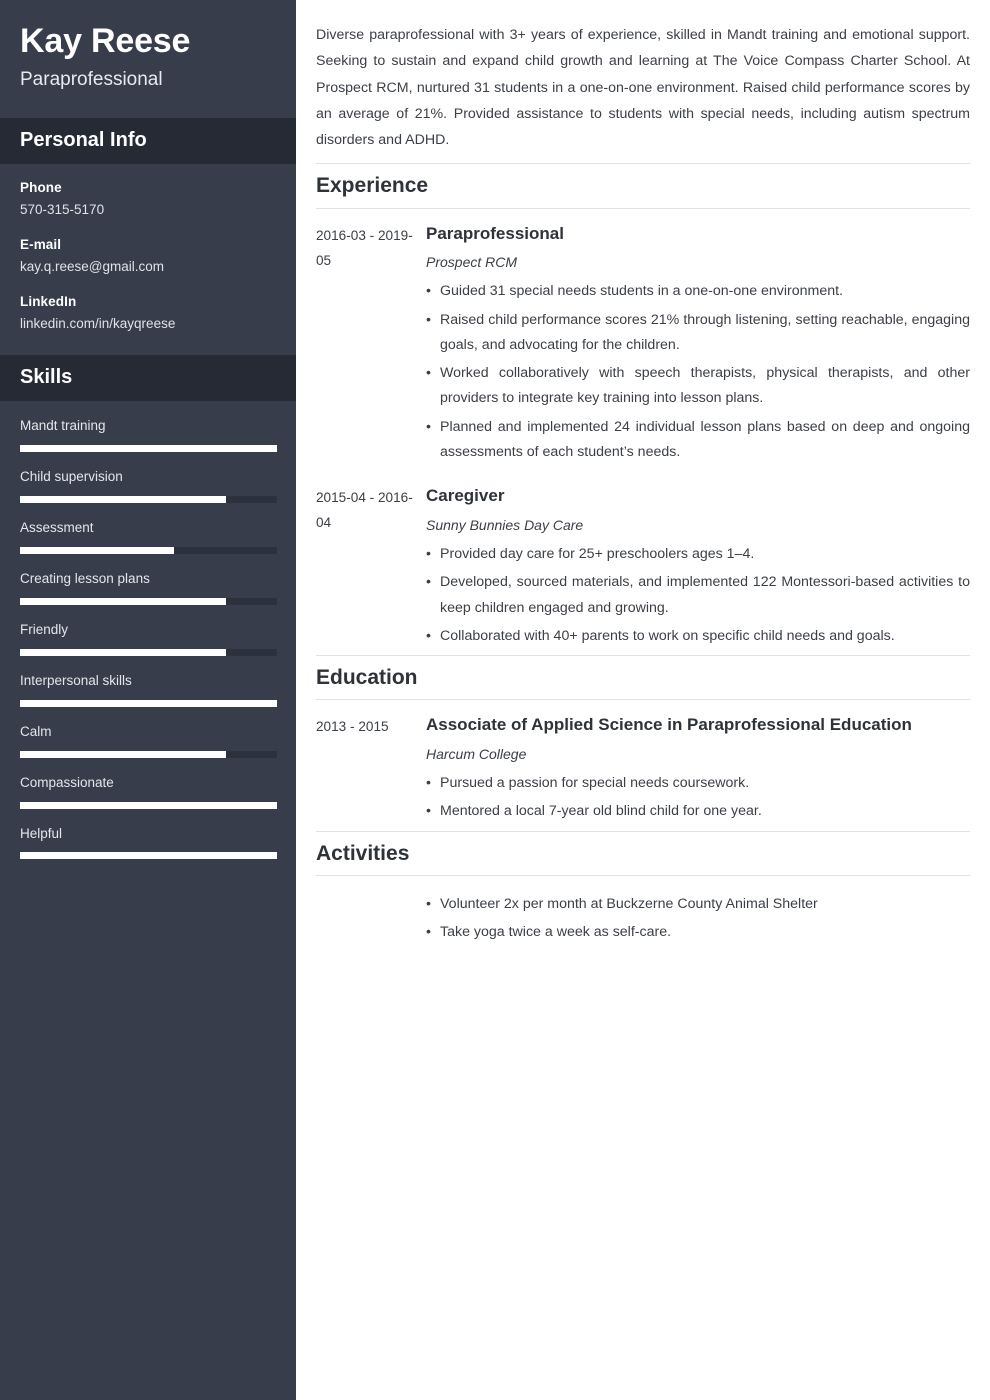 The image size is (990, 1400). What do you see at coordinates (148, 256) in the screenshot?
I see `contact-item-email: E-mail kay.q.reese@gmail.com` at bounding box center [148, 256].